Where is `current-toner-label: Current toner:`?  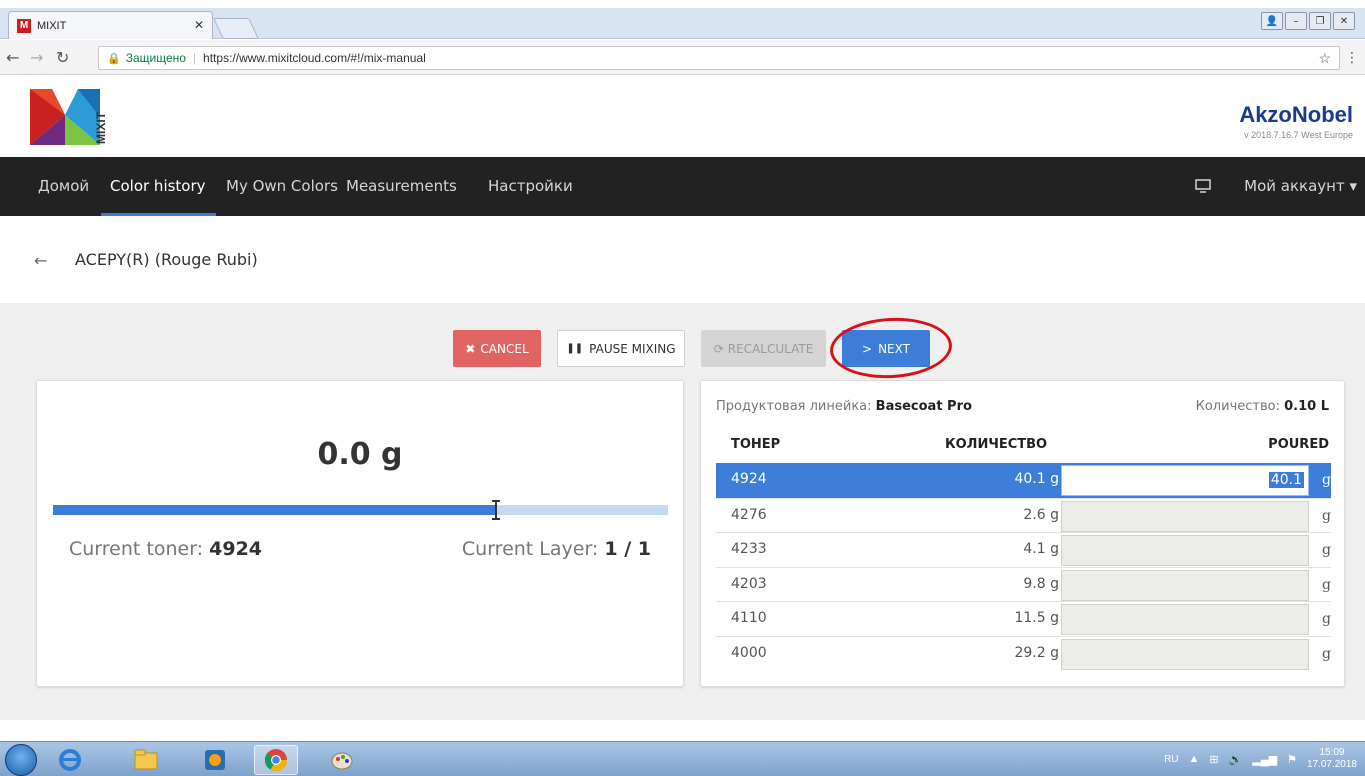
current-toner-label: Current toner: is located at coordinates (136, 549).